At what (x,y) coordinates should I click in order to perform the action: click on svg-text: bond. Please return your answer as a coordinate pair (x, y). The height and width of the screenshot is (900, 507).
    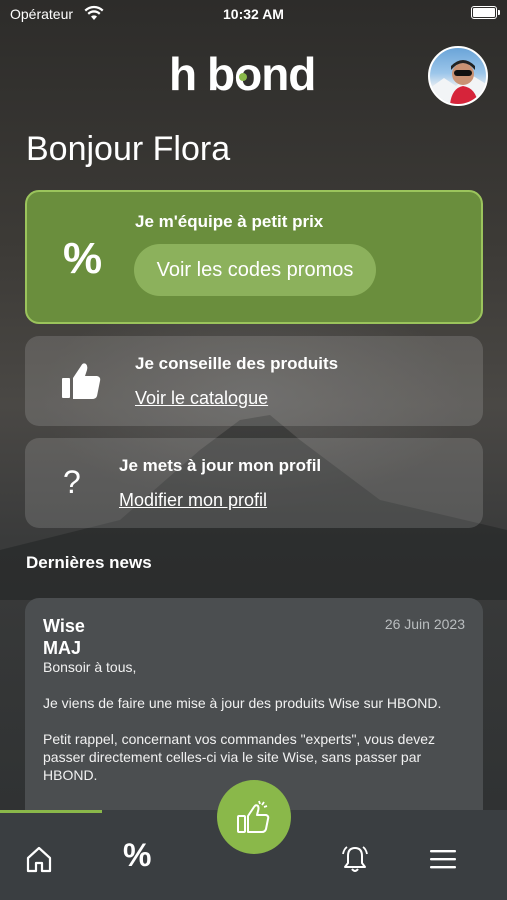
    Looking at the image, I should click on (261, 74).